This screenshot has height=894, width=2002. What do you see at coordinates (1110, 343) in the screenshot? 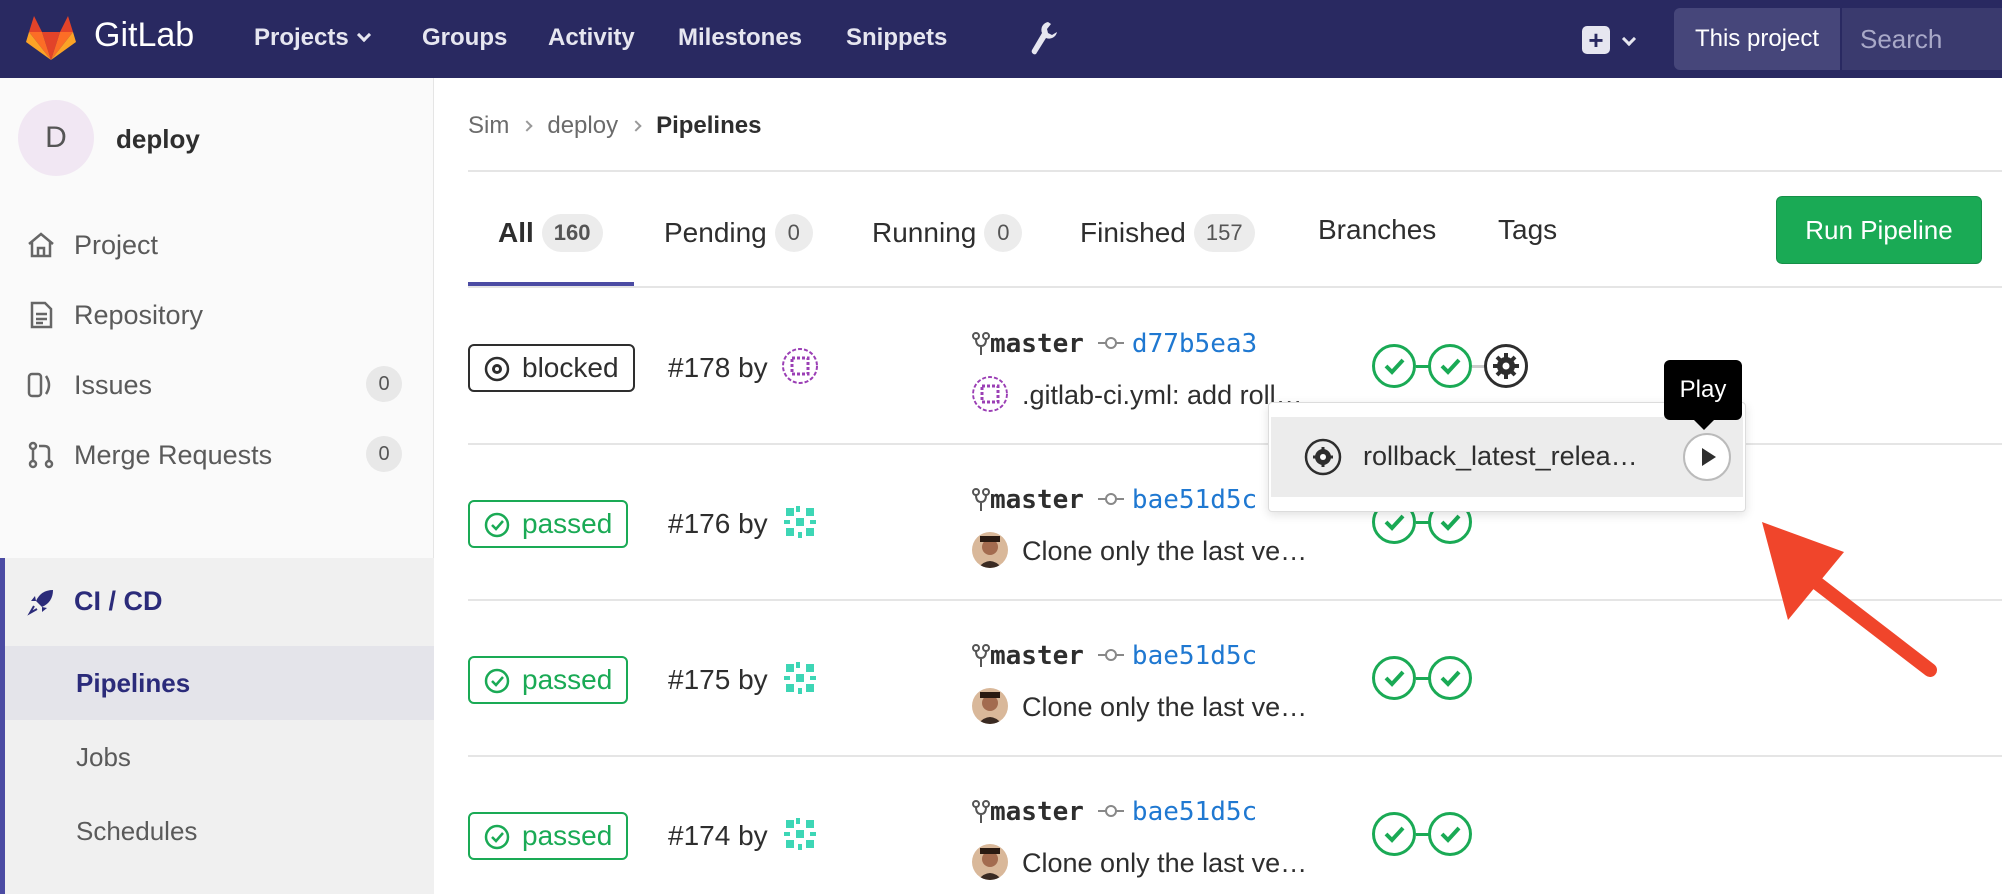
I see `commit-icon` at bounding box center [1110, 343].